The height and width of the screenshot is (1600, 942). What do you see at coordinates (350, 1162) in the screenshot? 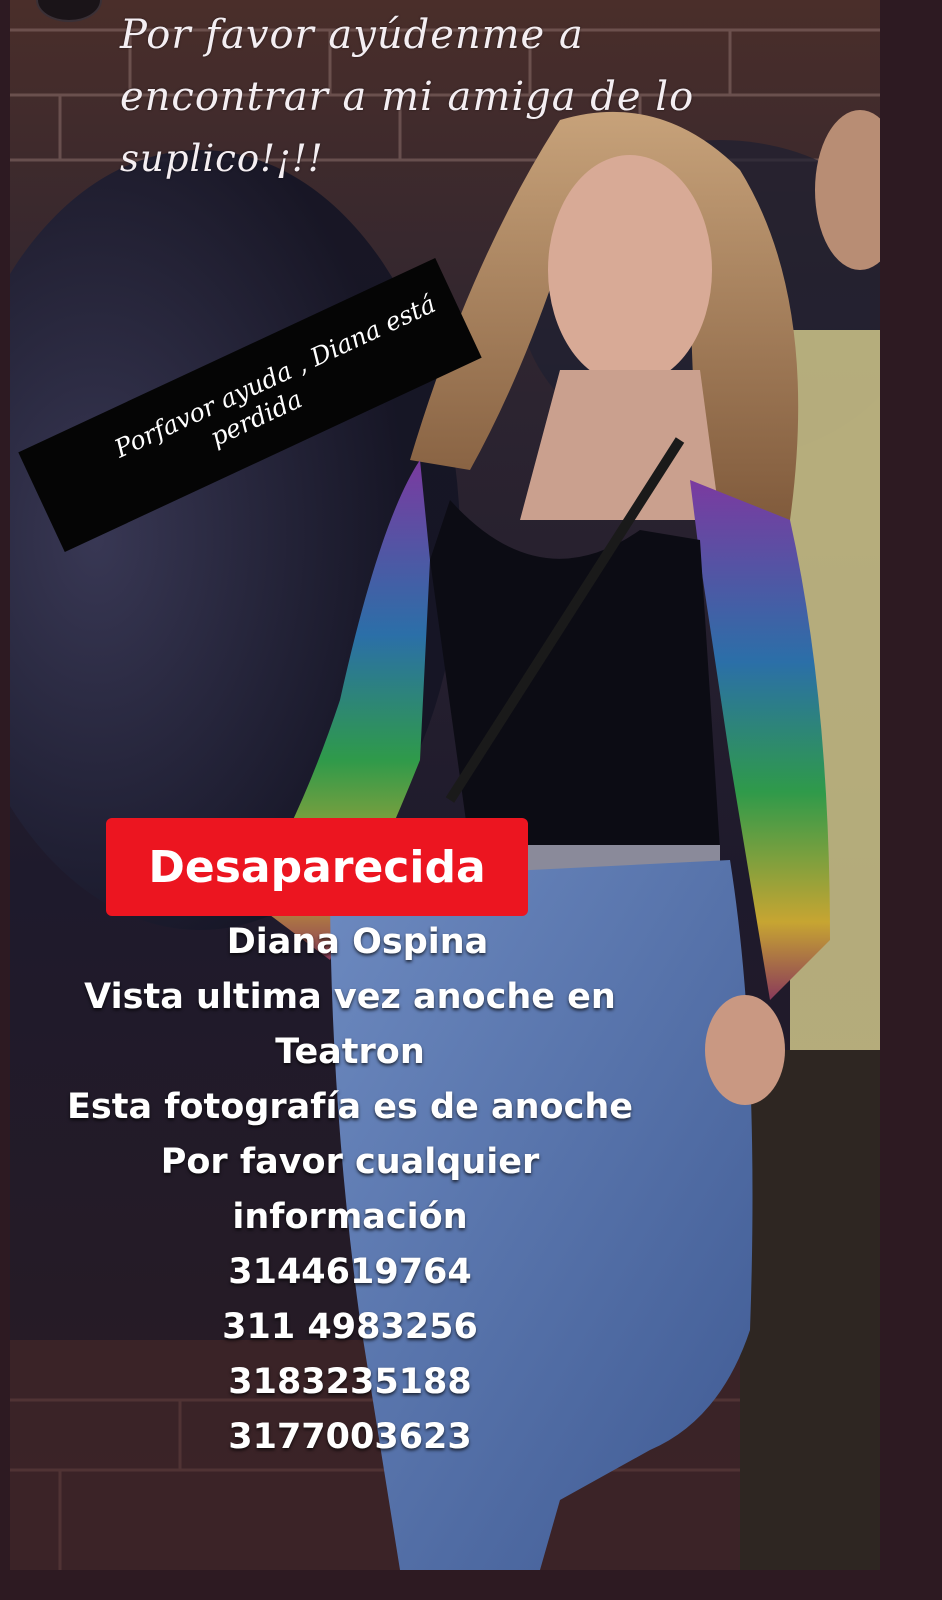
I see `request-line: Por favor cualquier` at bounding box center [350, 1162].